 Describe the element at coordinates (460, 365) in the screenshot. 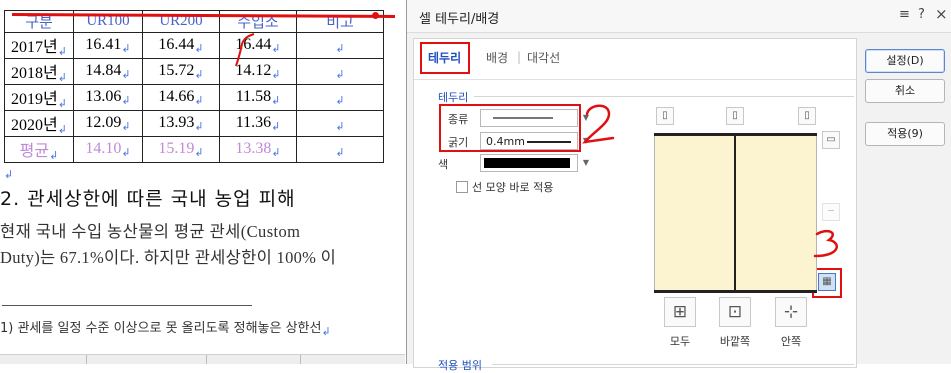

I see `section-range-title: 적용 범위` at that location.